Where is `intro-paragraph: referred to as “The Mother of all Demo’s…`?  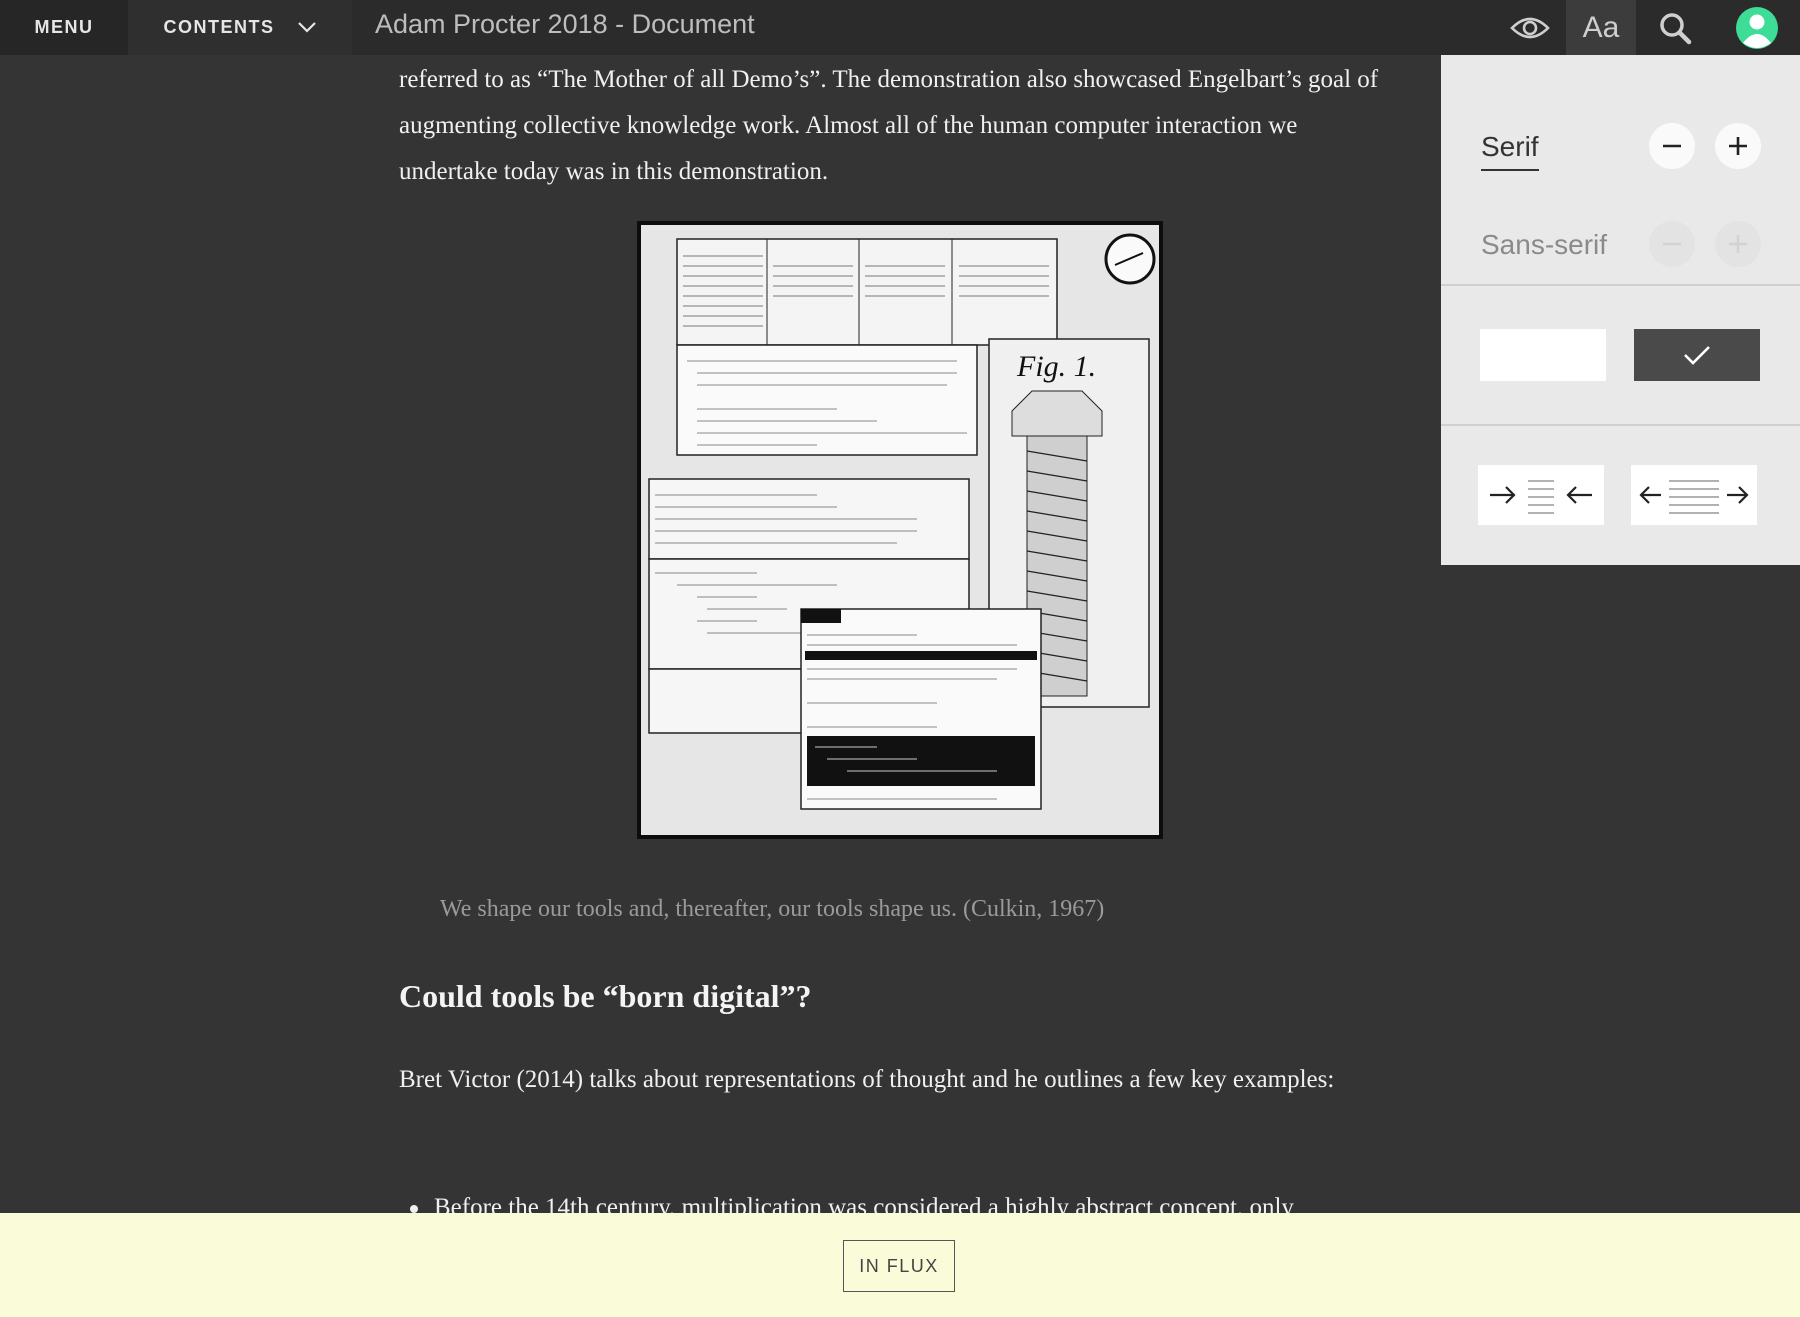 intro-paragraph: referred to as “The Mother of all Demo’s… is located at coordinates (889, 125).